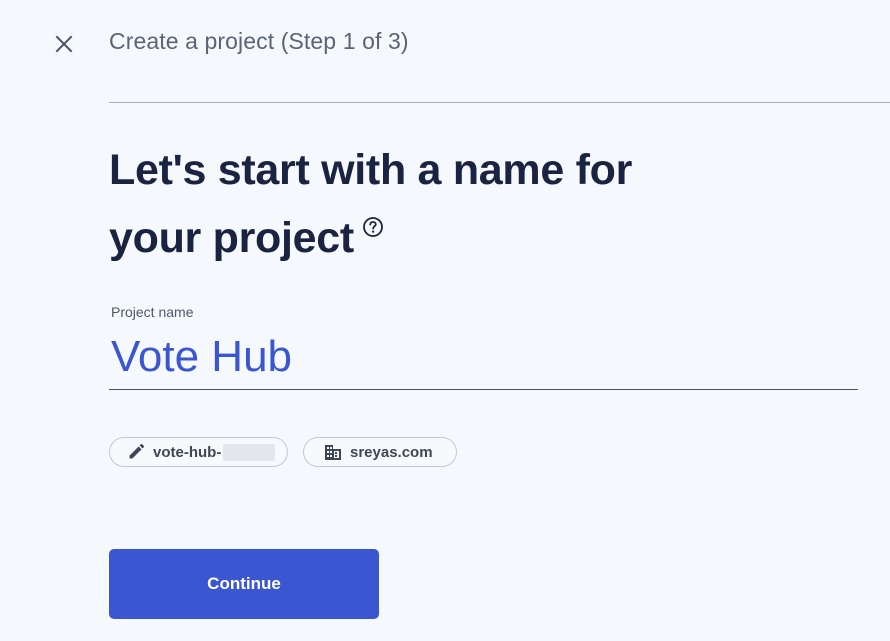 This screenshot has height=641, width=890. What do you see at coordinates (244, 584) in the screenshot?
I see `continue-button: Continue` at bounding box center [244, 584].